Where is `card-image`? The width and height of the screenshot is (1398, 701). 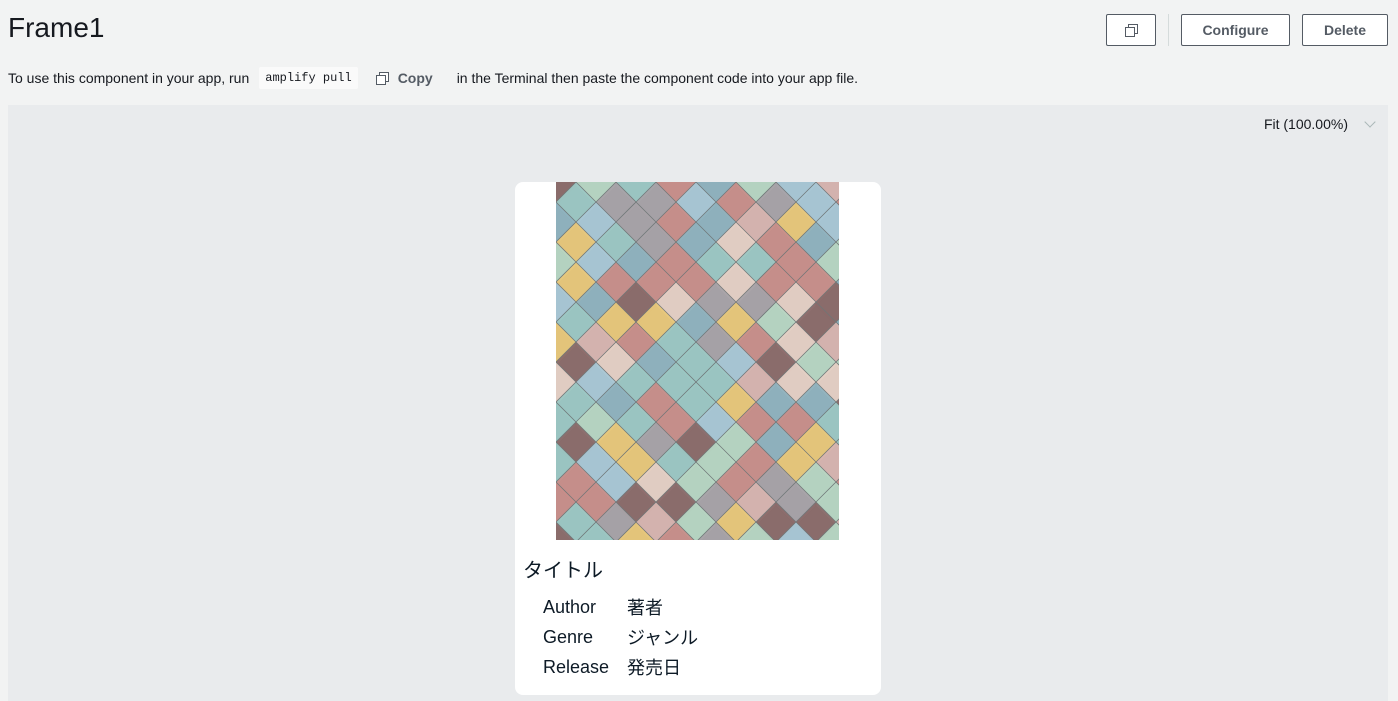 card-image is located at coordinates (697, 361).